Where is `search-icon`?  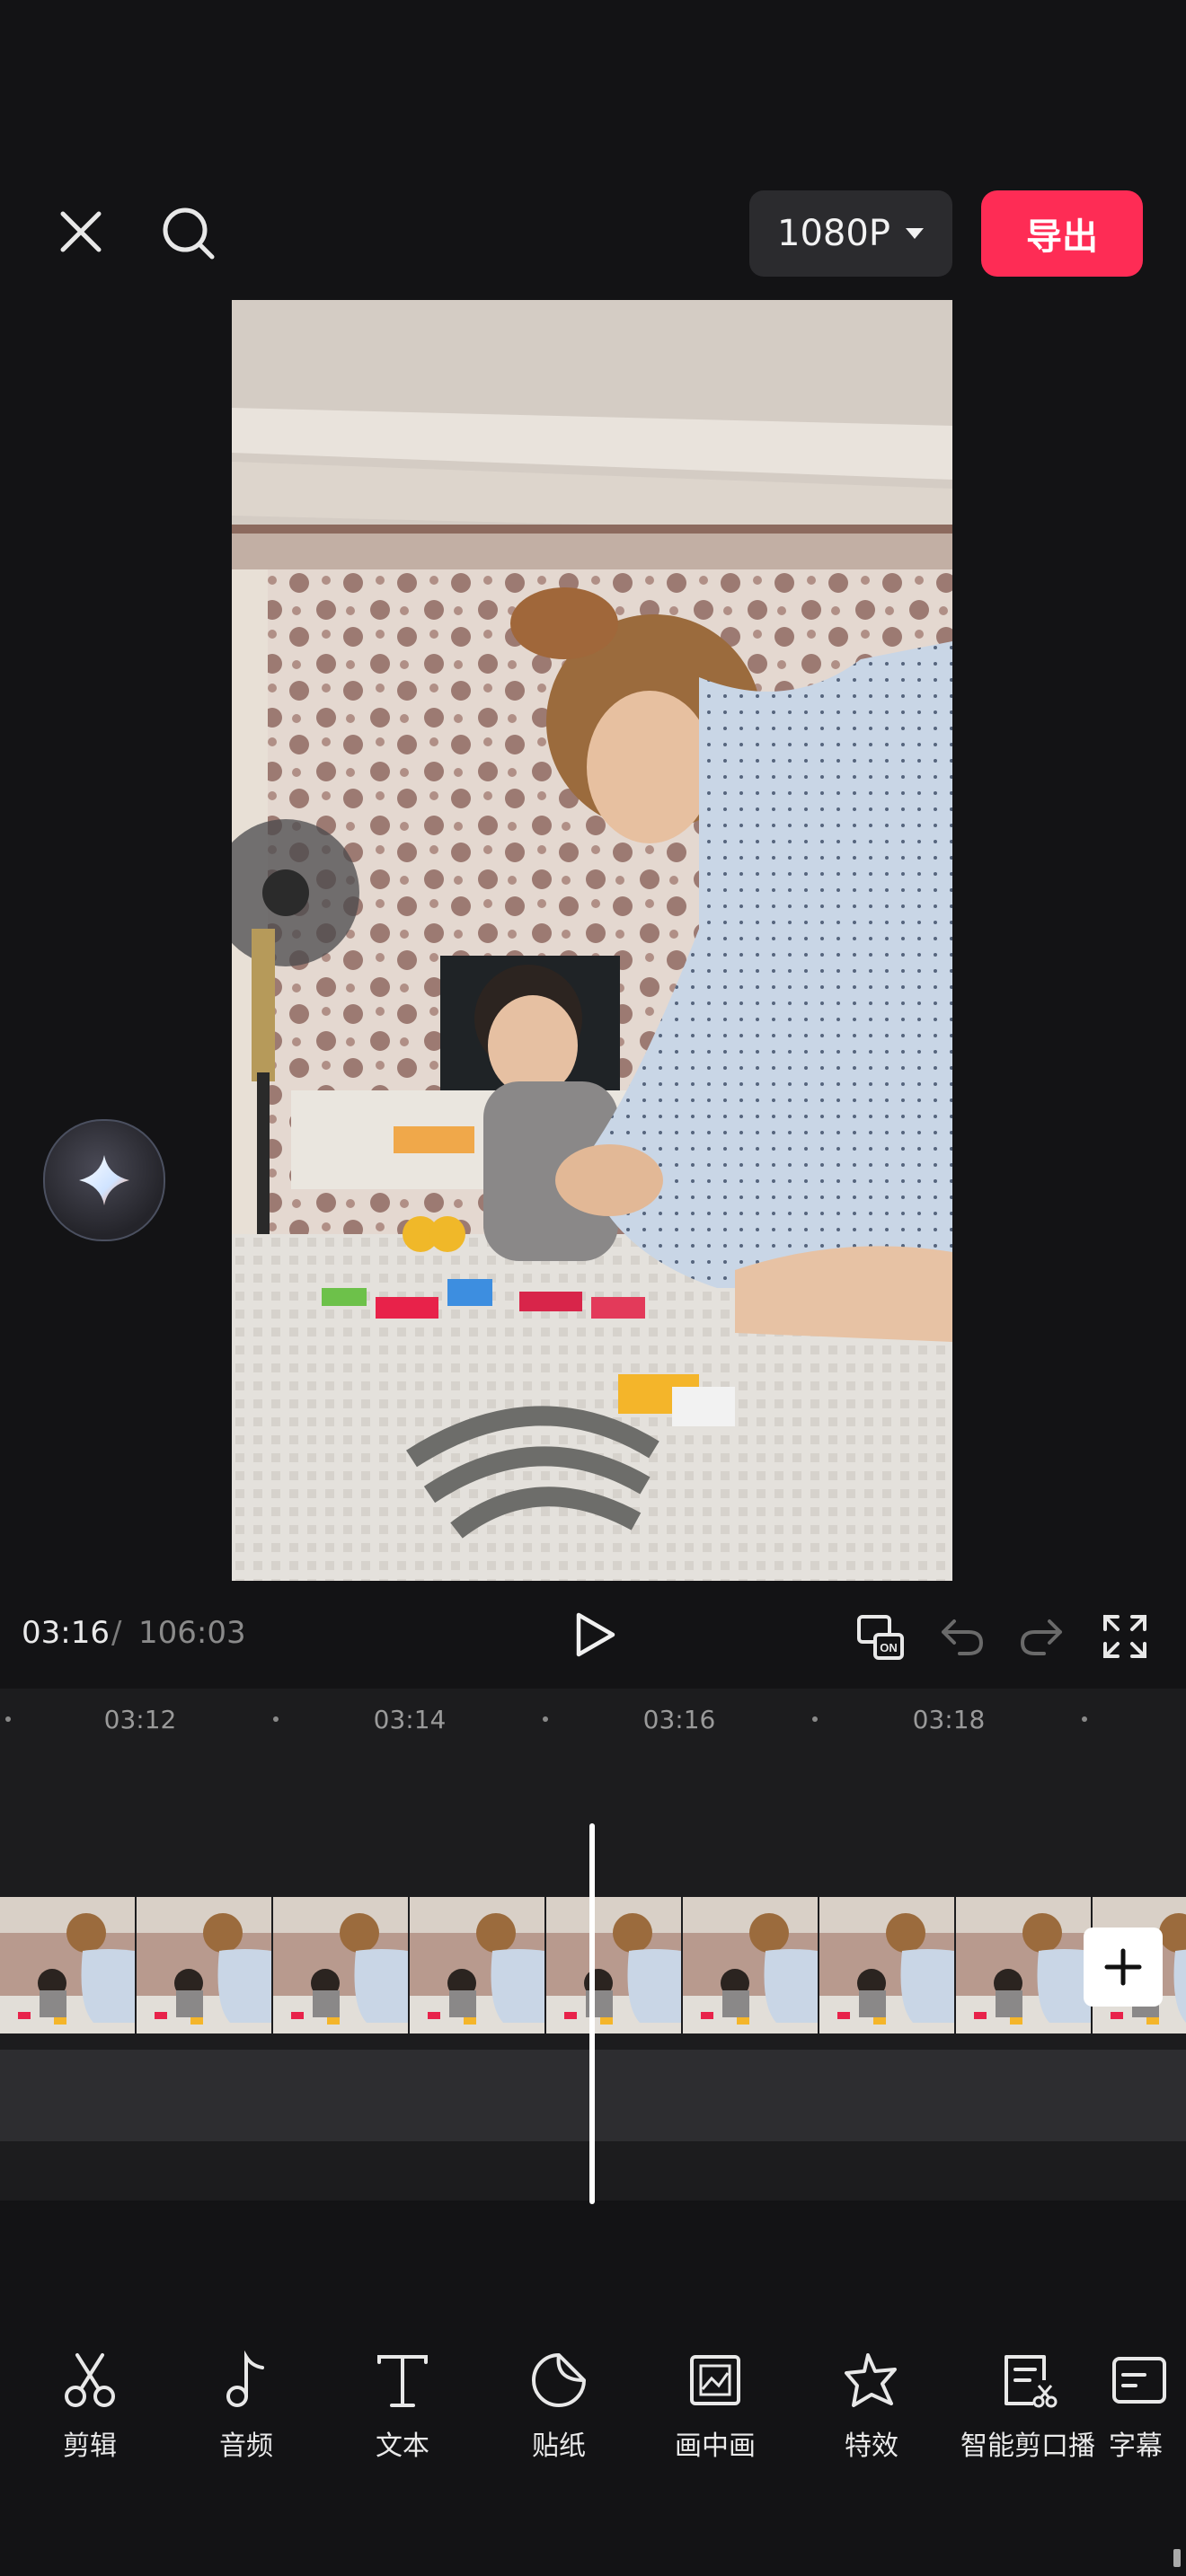 search-icon is located at coordinates (189, 233).